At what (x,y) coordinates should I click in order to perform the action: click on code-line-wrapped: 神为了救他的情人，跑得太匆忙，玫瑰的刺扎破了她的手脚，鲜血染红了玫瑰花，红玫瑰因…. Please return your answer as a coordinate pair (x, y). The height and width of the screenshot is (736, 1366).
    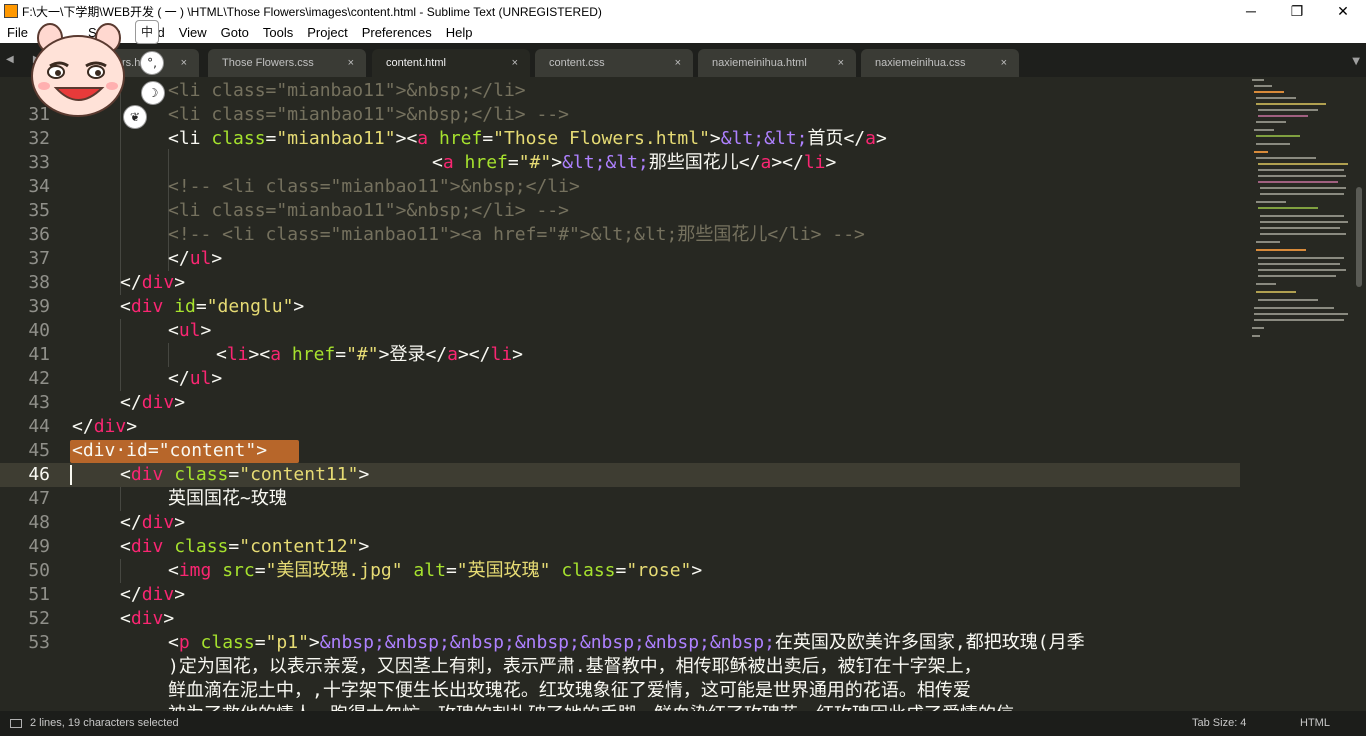
    Looking at the image, I should click on (591, 707).